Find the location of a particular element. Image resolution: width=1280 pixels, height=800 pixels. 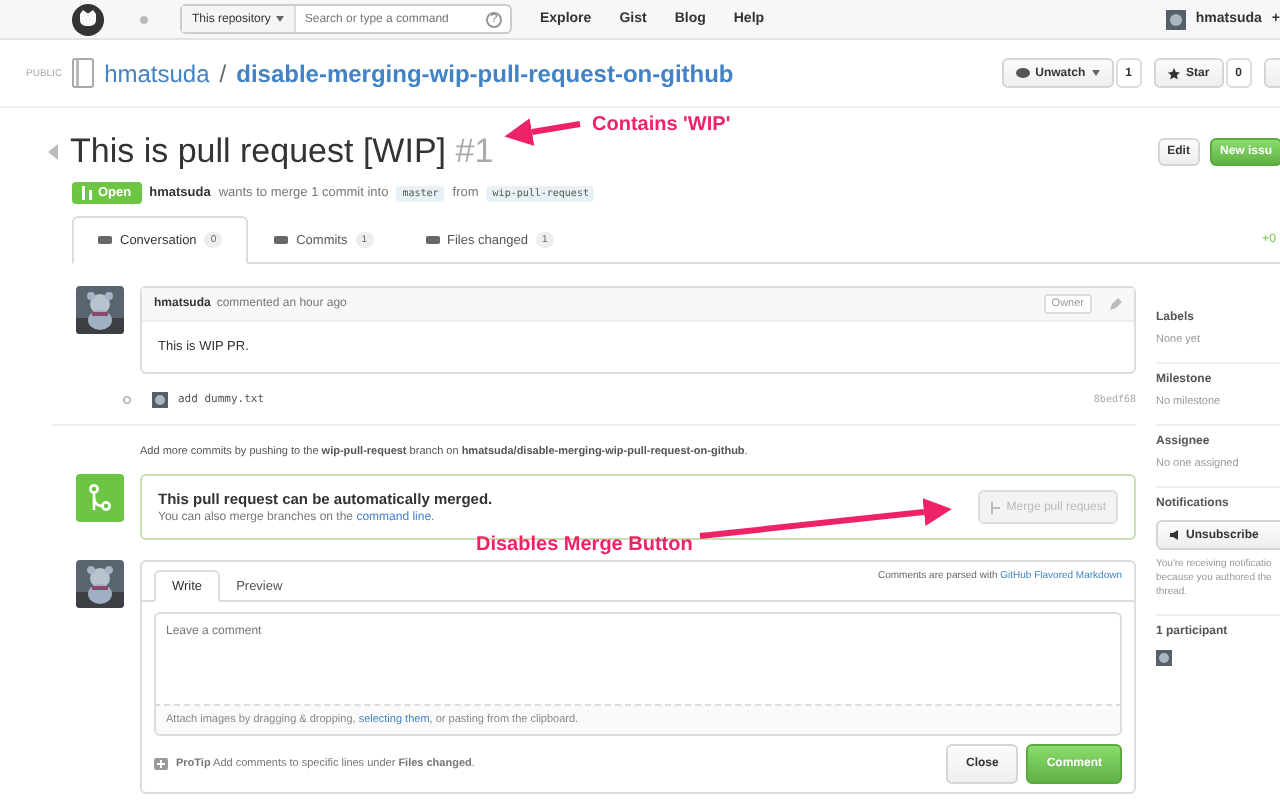

pull-request-title: This is pull request [WIP] #1 is located at coordinates (282, 152).